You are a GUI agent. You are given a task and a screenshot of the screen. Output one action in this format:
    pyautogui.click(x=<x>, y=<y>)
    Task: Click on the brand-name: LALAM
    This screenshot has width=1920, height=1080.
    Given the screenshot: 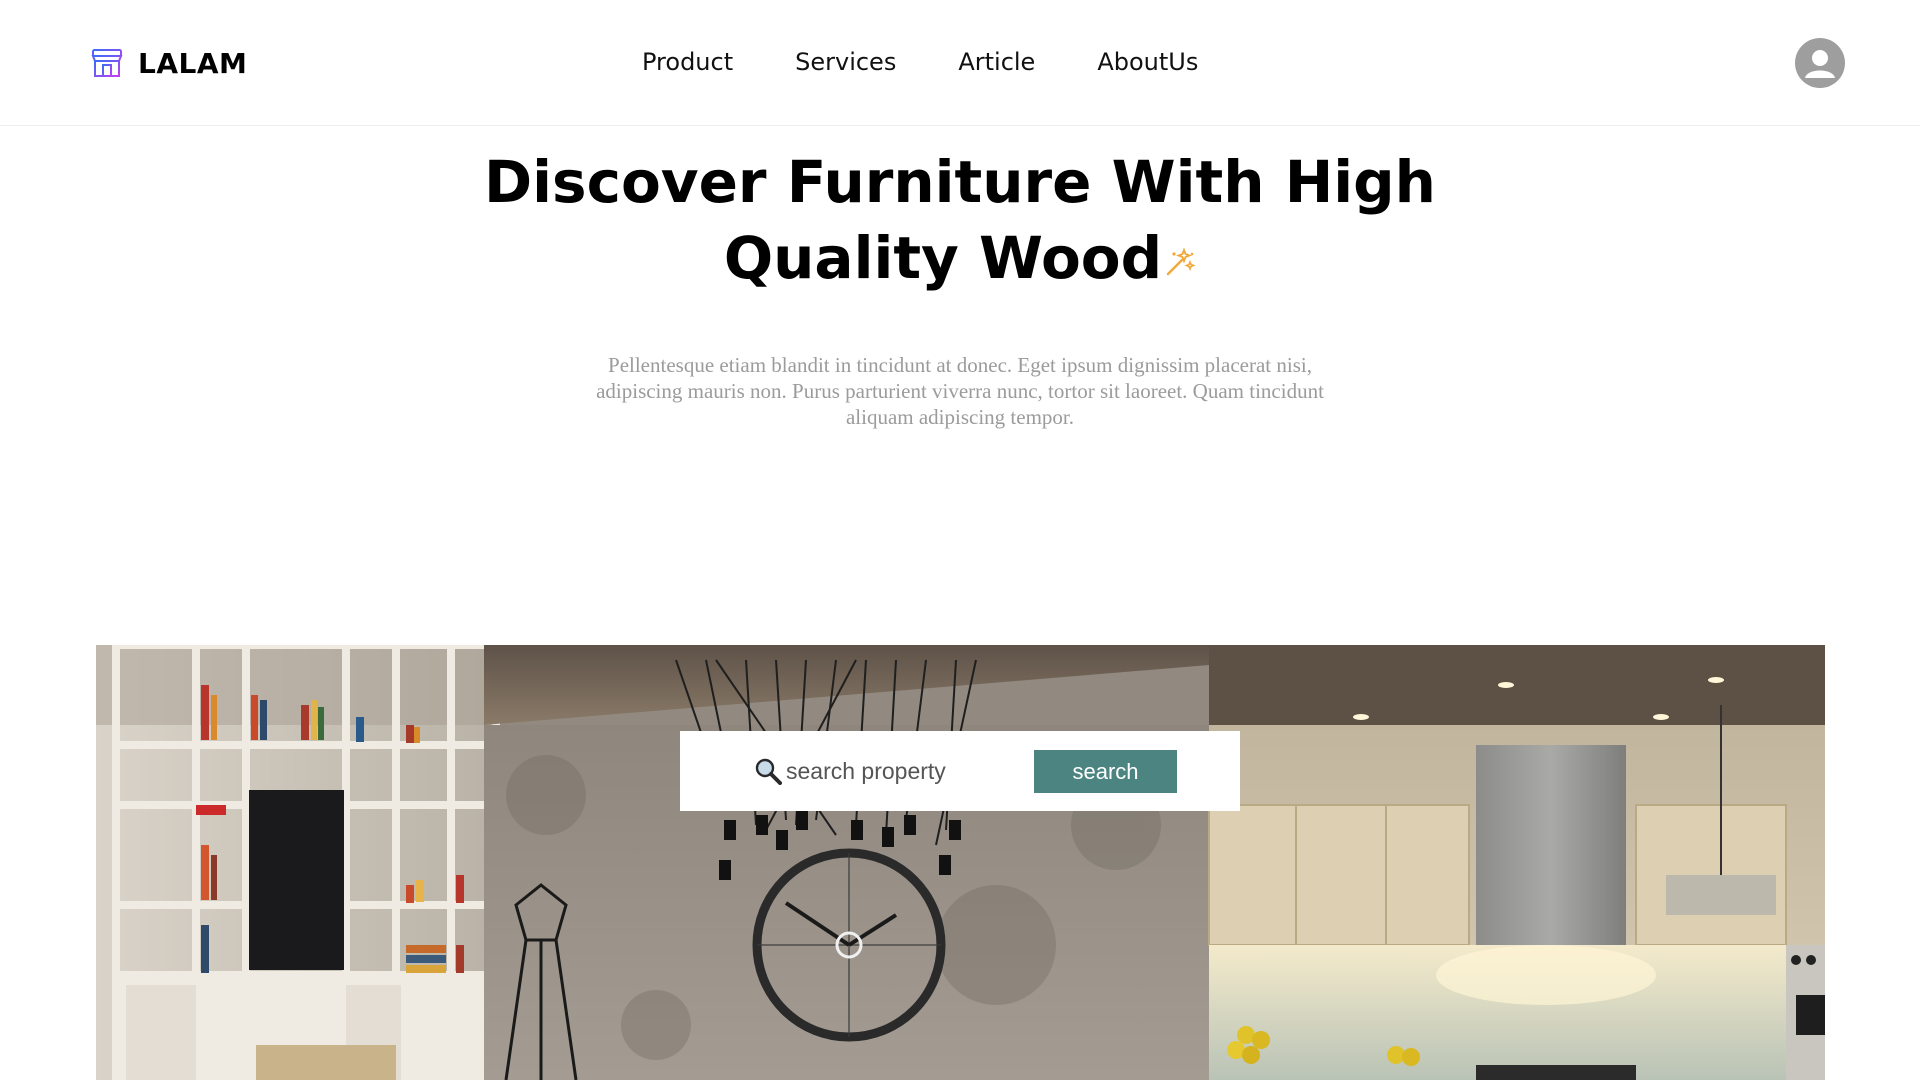 What is the action you would take?
    pyautogui.click(x=193, y=63)
    